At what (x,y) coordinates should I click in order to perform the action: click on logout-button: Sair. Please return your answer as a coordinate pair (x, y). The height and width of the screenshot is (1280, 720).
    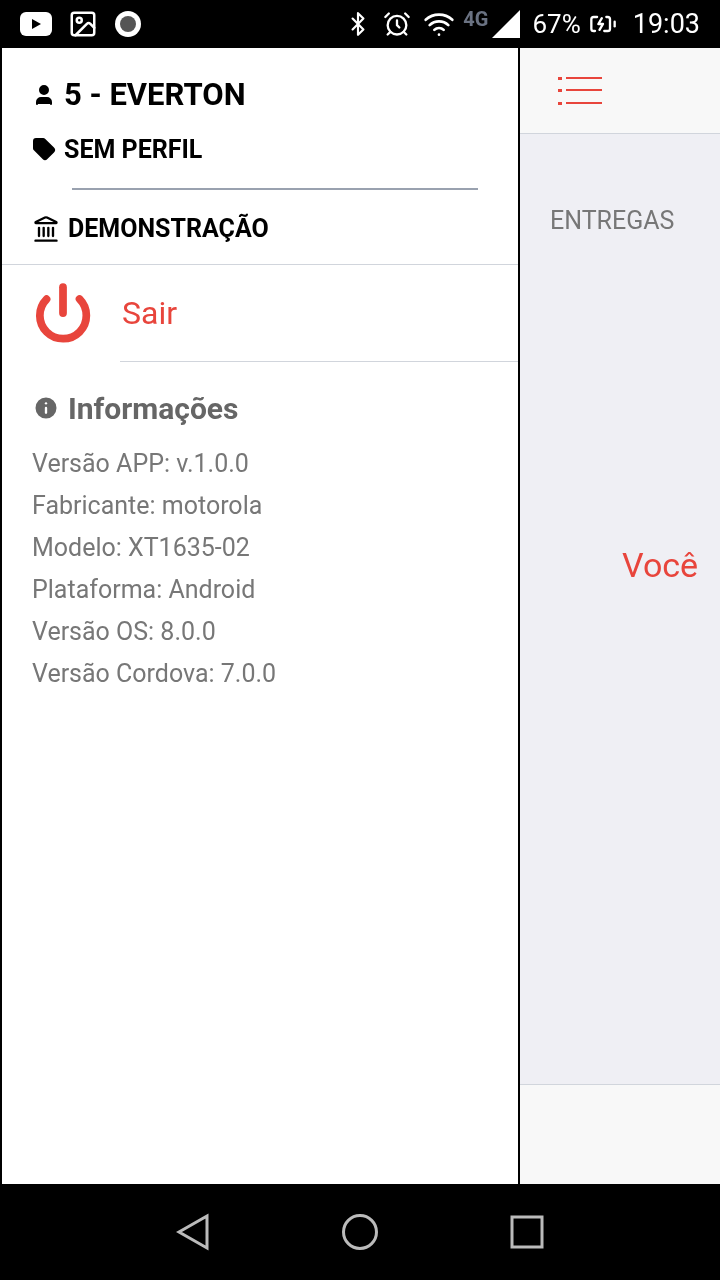
    Looking at the image, I should click on (260, 312).